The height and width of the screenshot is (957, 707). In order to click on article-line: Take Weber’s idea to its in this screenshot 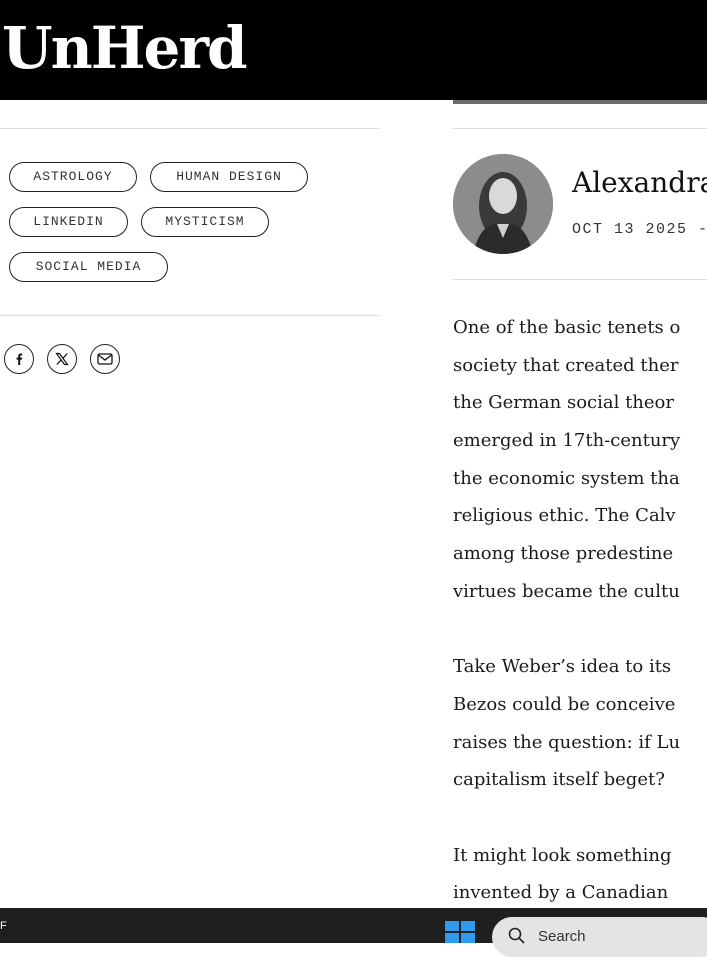, I will do `click(562, 667)`.